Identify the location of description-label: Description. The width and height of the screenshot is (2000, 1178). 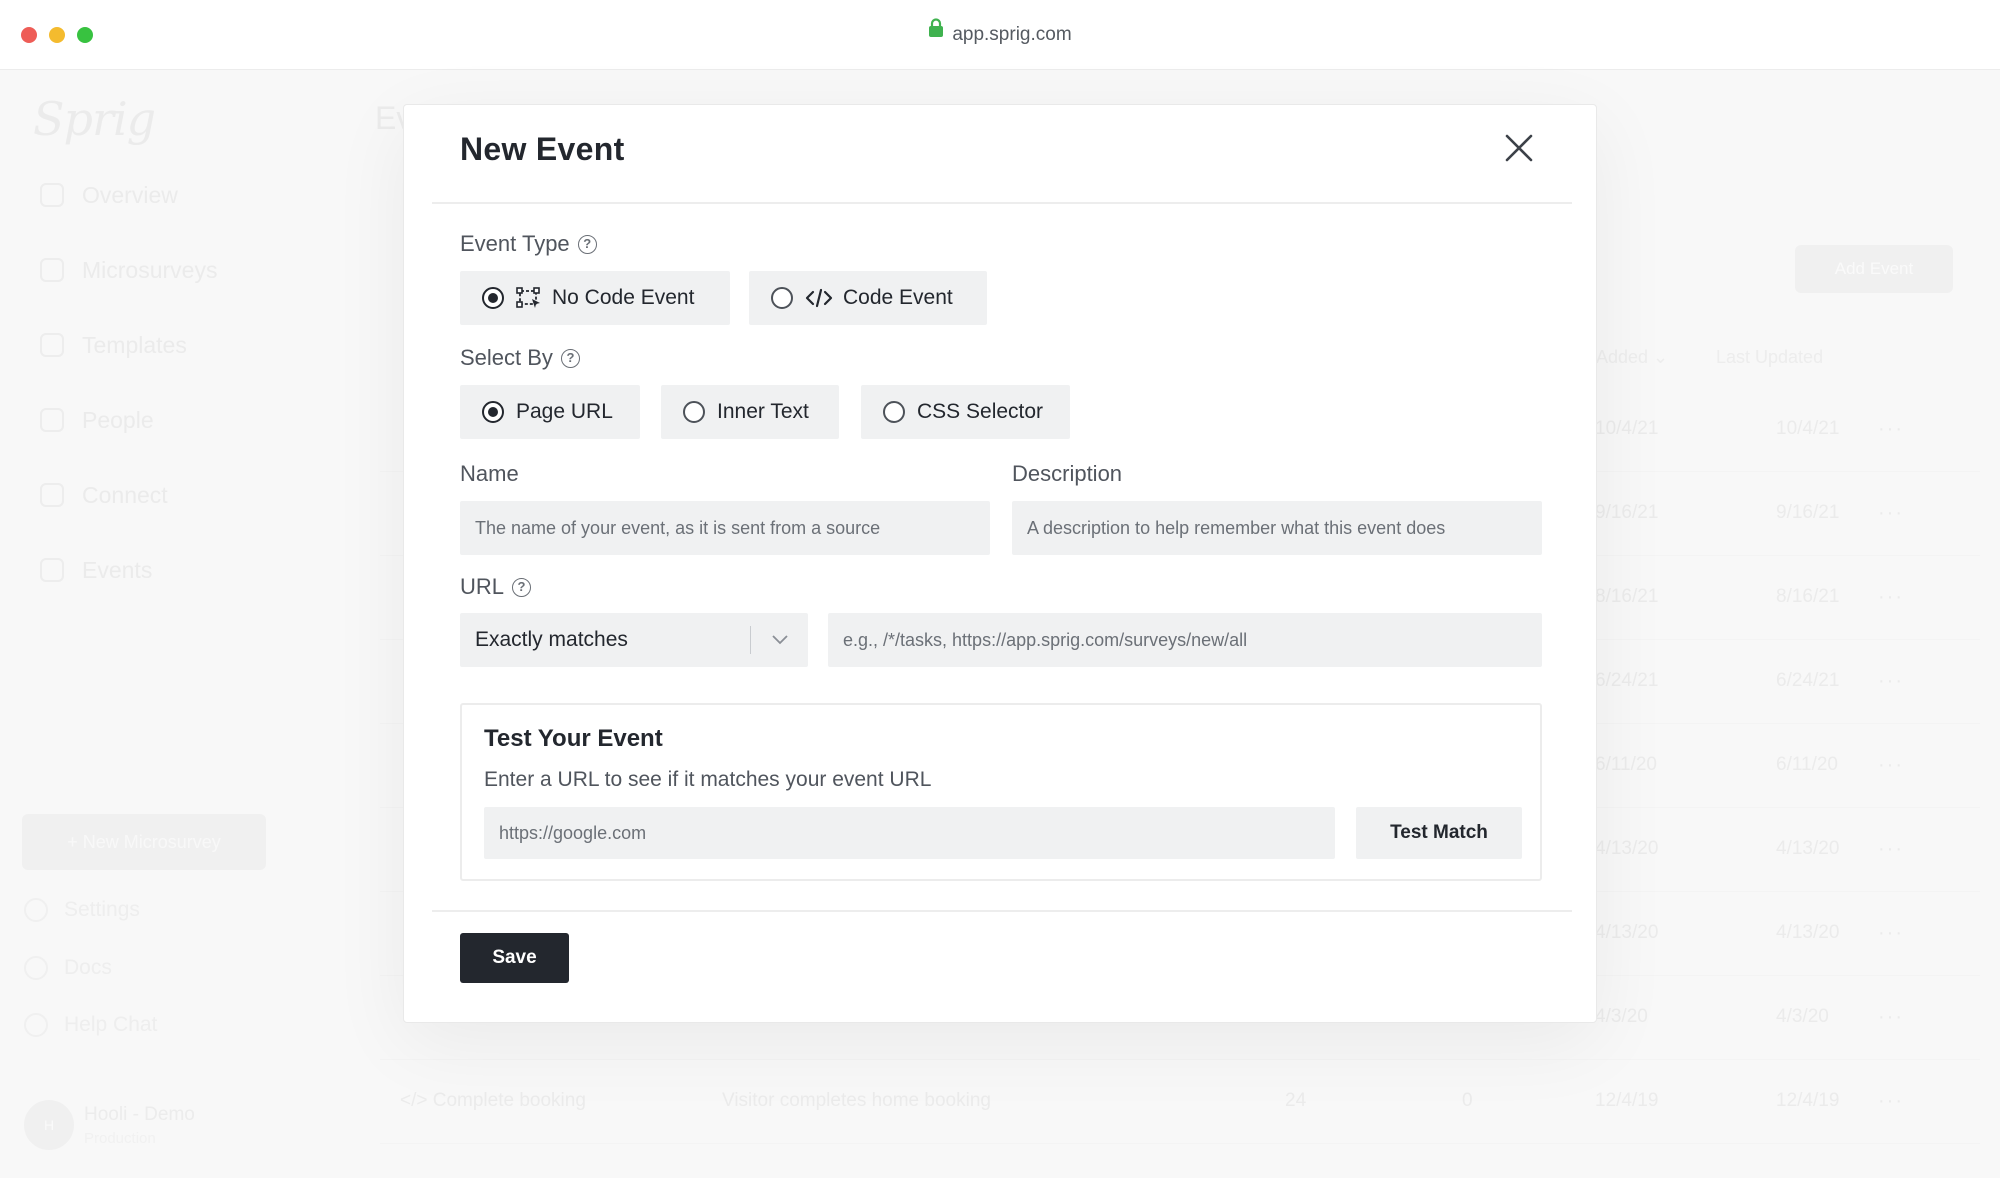
(1067, 473).